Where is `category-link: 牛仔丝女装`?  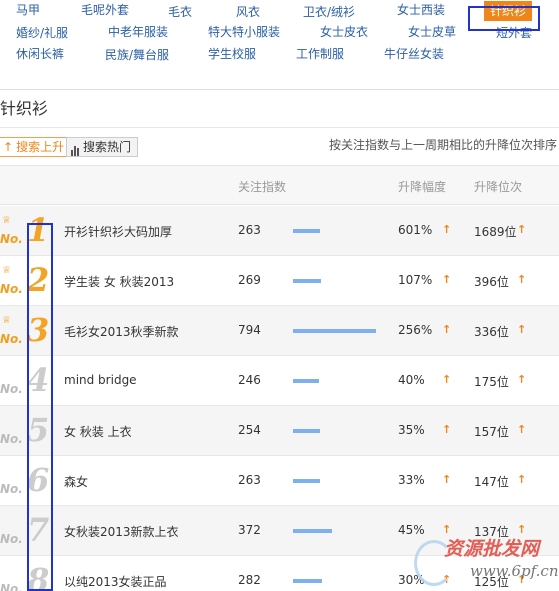 category-link: 牛仔丝女装 is located at coordinates (414, 54).